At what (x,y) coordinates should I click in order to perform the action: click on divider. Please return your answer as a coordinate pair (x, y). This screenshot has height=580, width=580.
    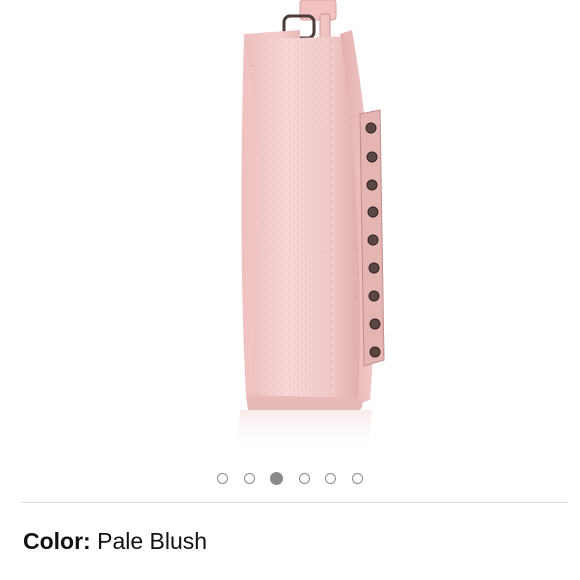
    Looking at the image, I should click on (295, 502).